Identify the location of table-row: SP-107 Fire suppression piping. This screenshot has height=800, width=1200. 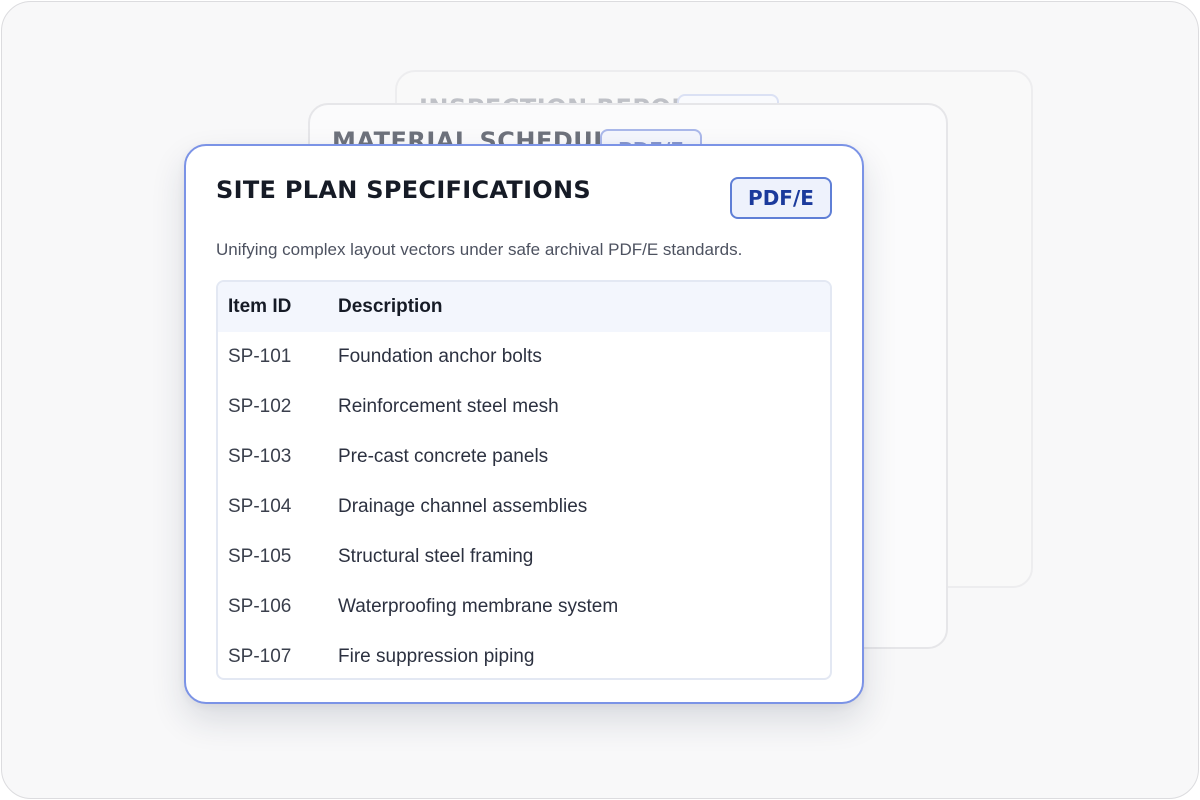
(524, 655).